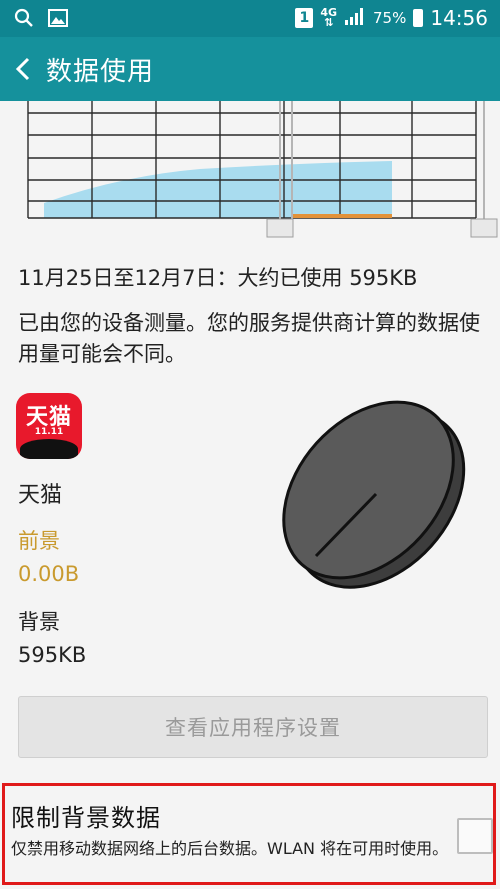  What do you see at coordinates (475, 836) in the screenshot?
I see `restrict-checkbox` at bounding box center [475, 836].